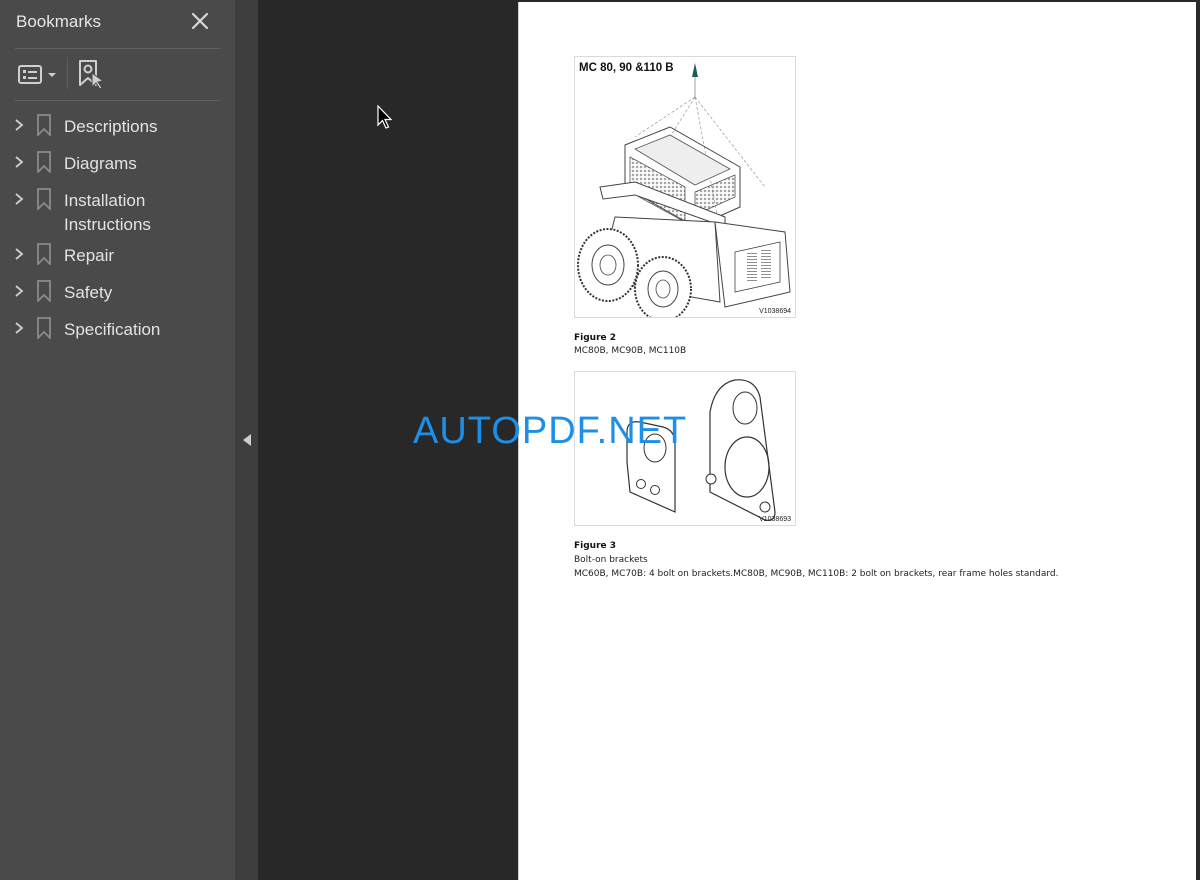  I want to click on bookmark-item-safety: Safety, so click(117, 292).